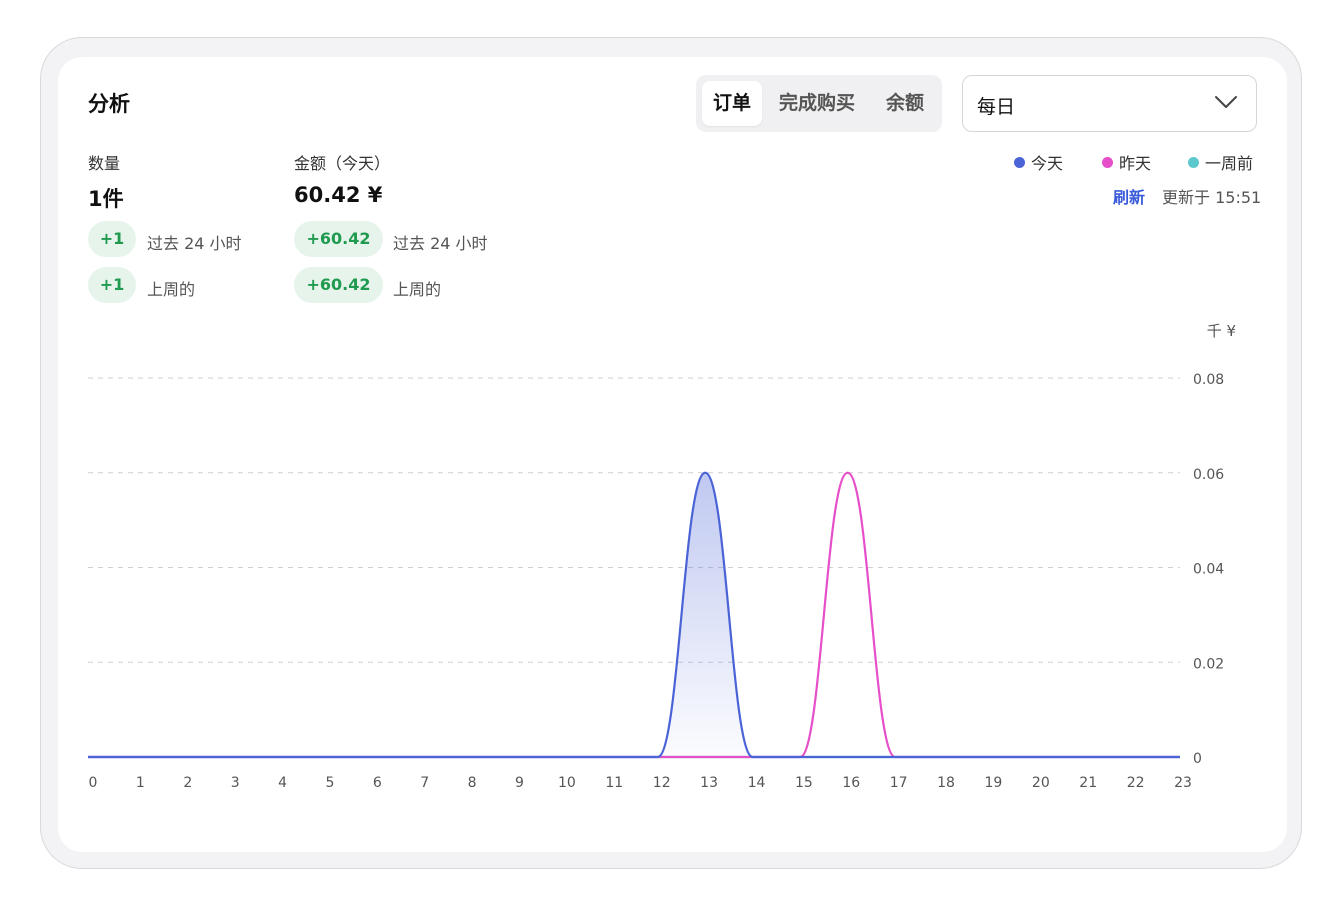 Image resolution: width=1344 pixels, height=908 pixels. I want to click on x-tick-label: 22, so click(1136, 783).